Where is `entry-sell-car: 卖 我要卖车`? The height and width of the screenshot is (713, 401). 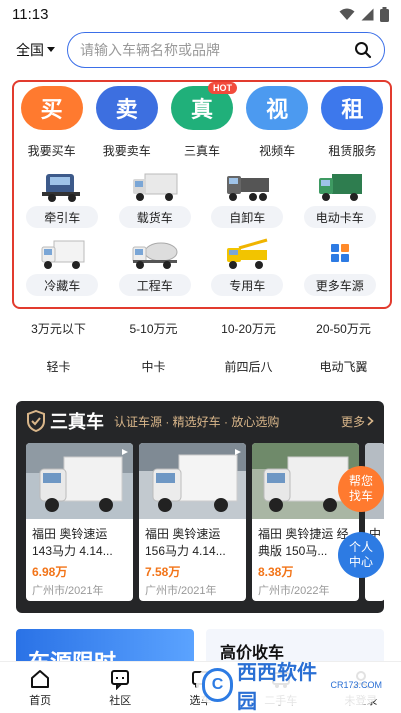
entry-sell-car: 卖 我要卖车 is located at coordinates (127, 122).